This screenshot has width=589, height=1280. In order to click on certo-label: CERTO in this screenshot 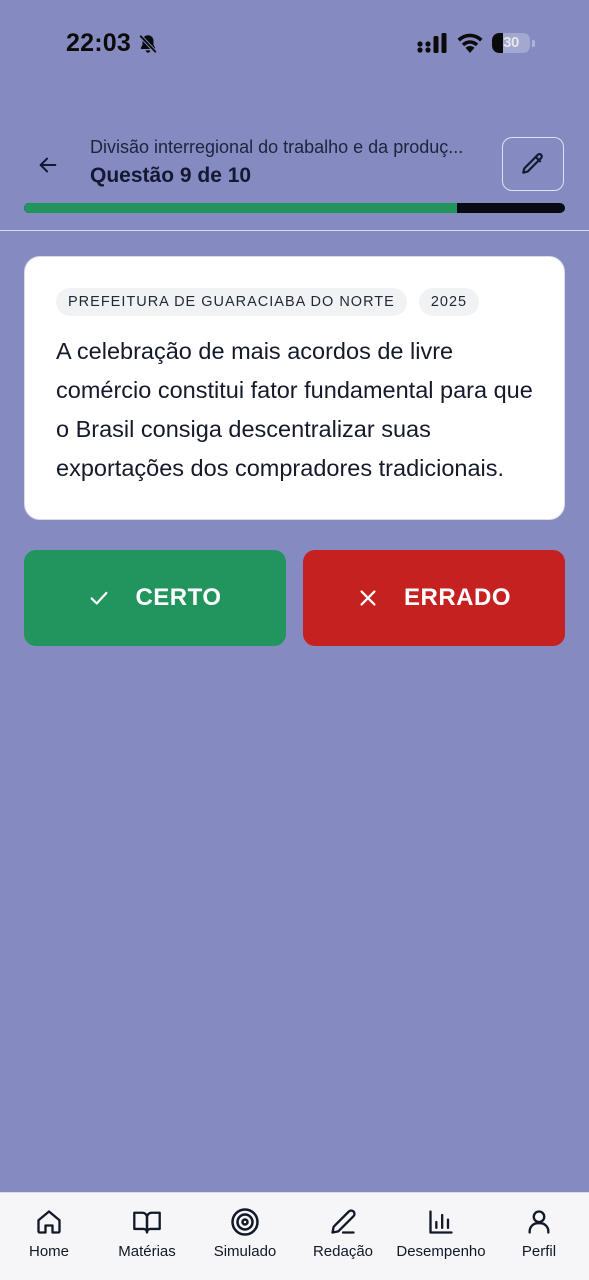, I will do `click(178, 597)`.